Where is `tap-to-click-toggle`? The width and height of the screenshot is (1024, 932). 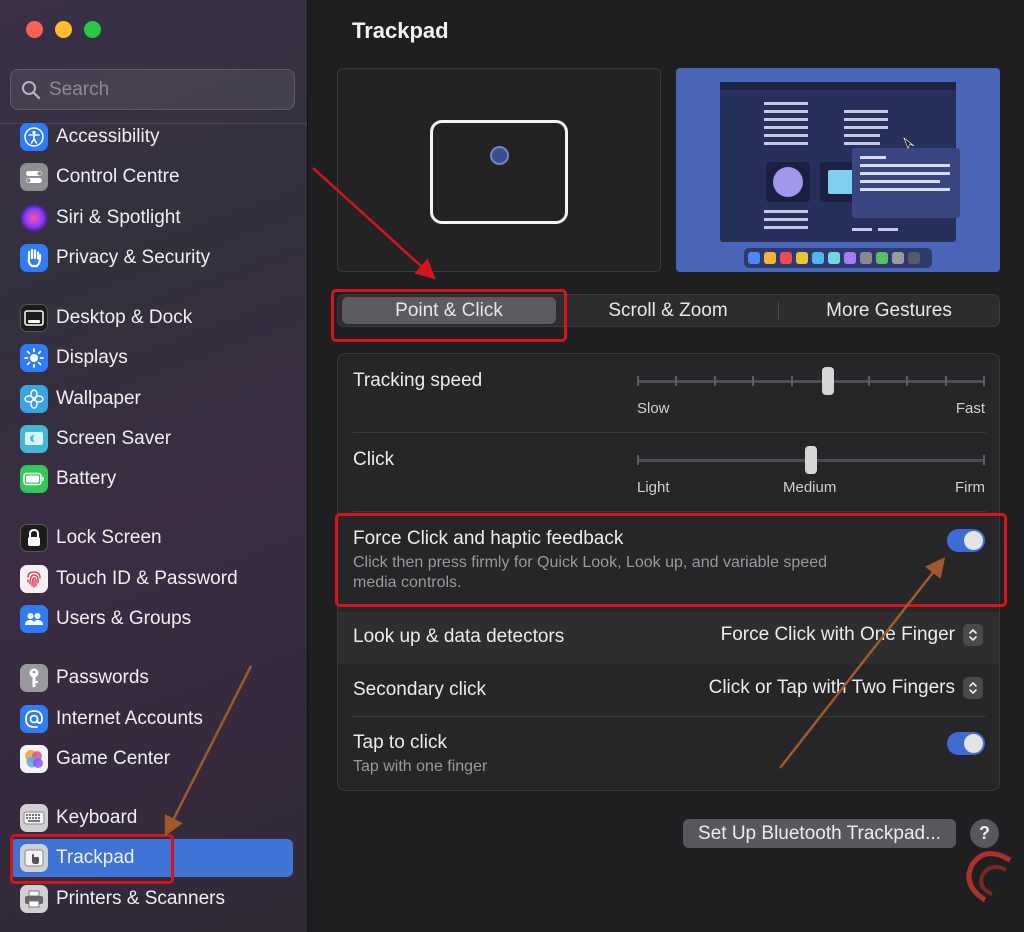 tap-to-click-toggle is located at coordinates (966, 743).